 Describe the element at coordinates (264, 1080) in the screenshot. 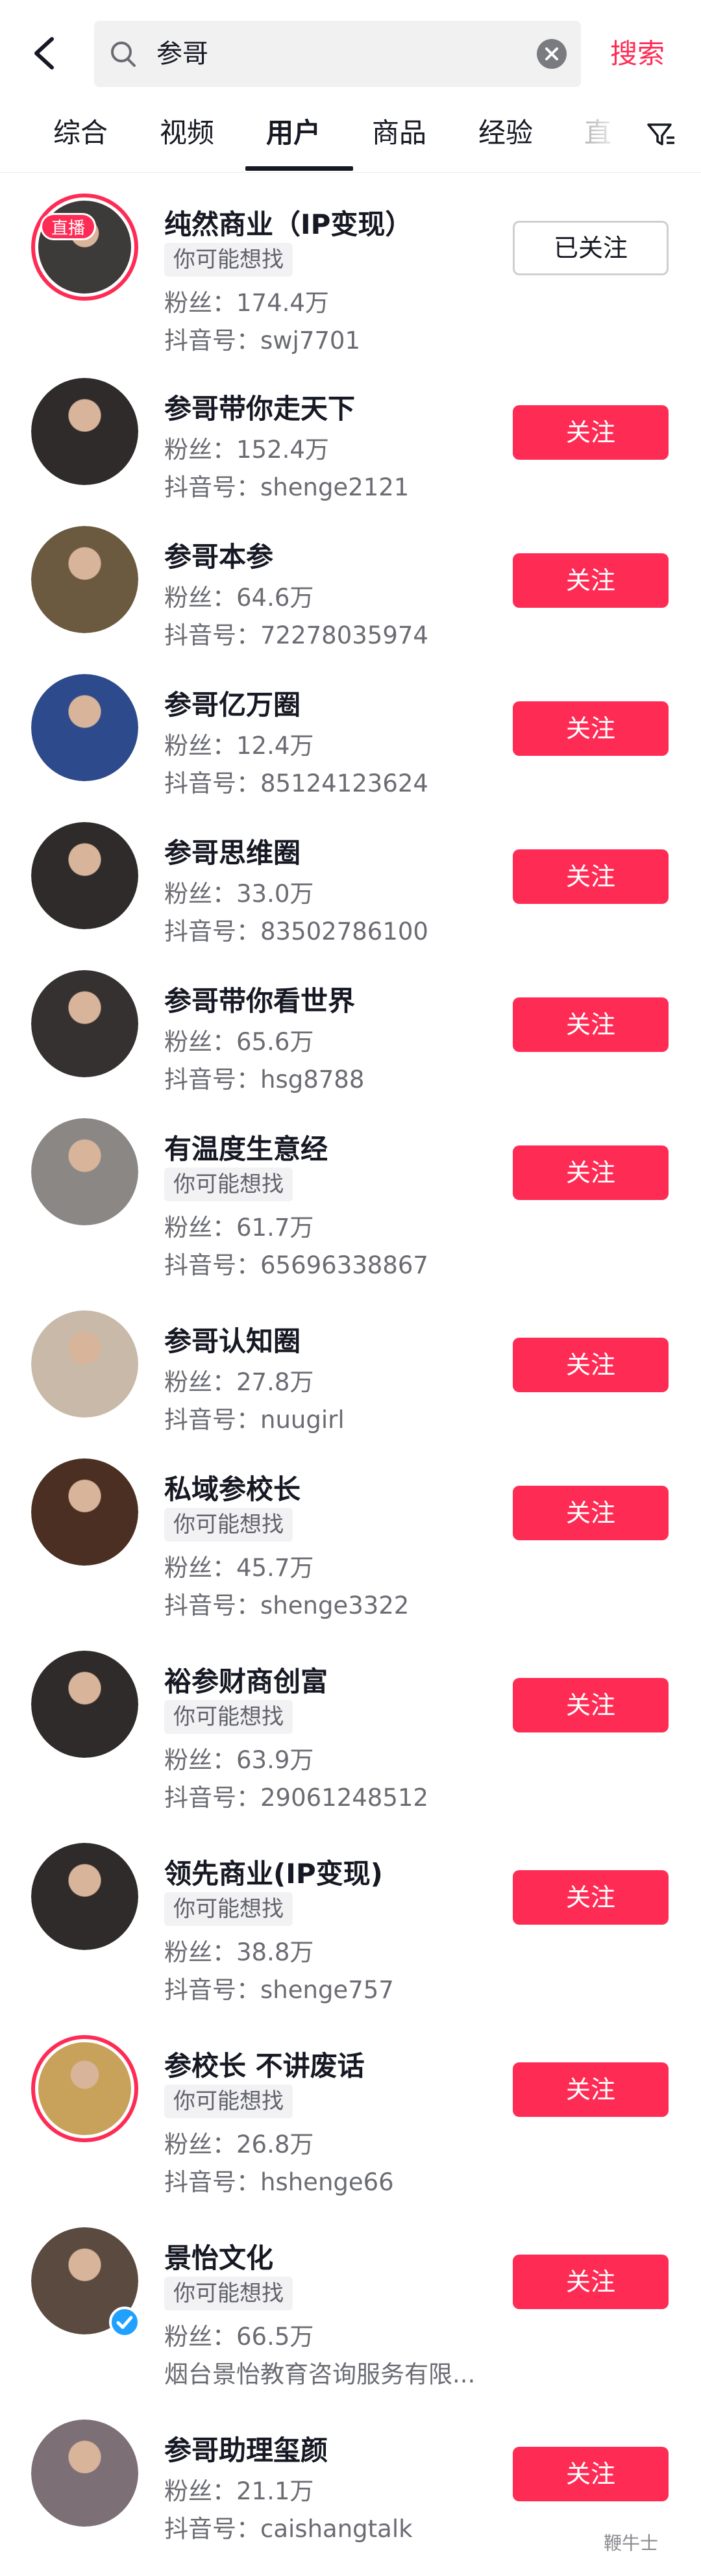

I see `douyin-id: 抖音号：hsg8788` at that location.